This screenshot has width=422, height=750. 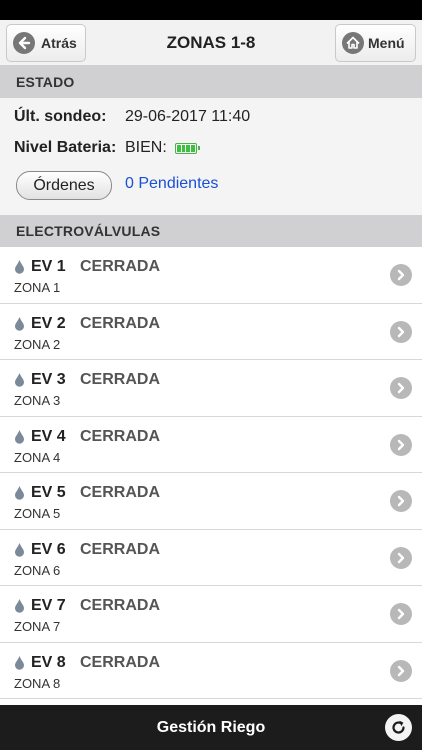 What do you see at coordinates (37, 570) in the screenshot?
I see `valve-zone: ZONA 6` at bounding box center [37, 570].